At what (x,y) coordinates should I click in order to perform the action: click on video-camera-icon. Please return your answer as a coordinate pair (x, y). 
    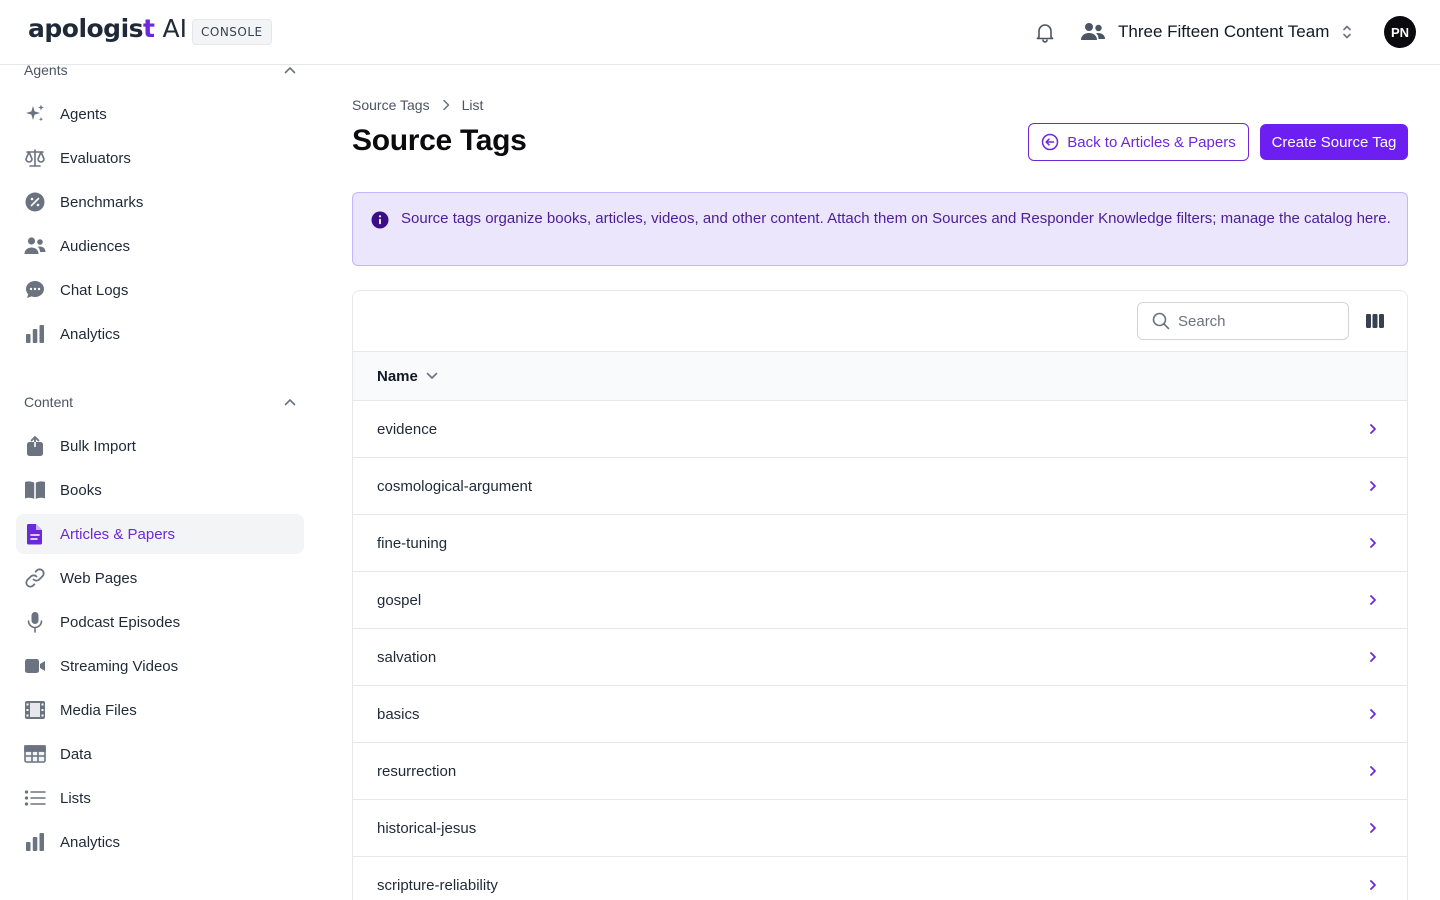
    Looking at the image, I should click on (35, 666).